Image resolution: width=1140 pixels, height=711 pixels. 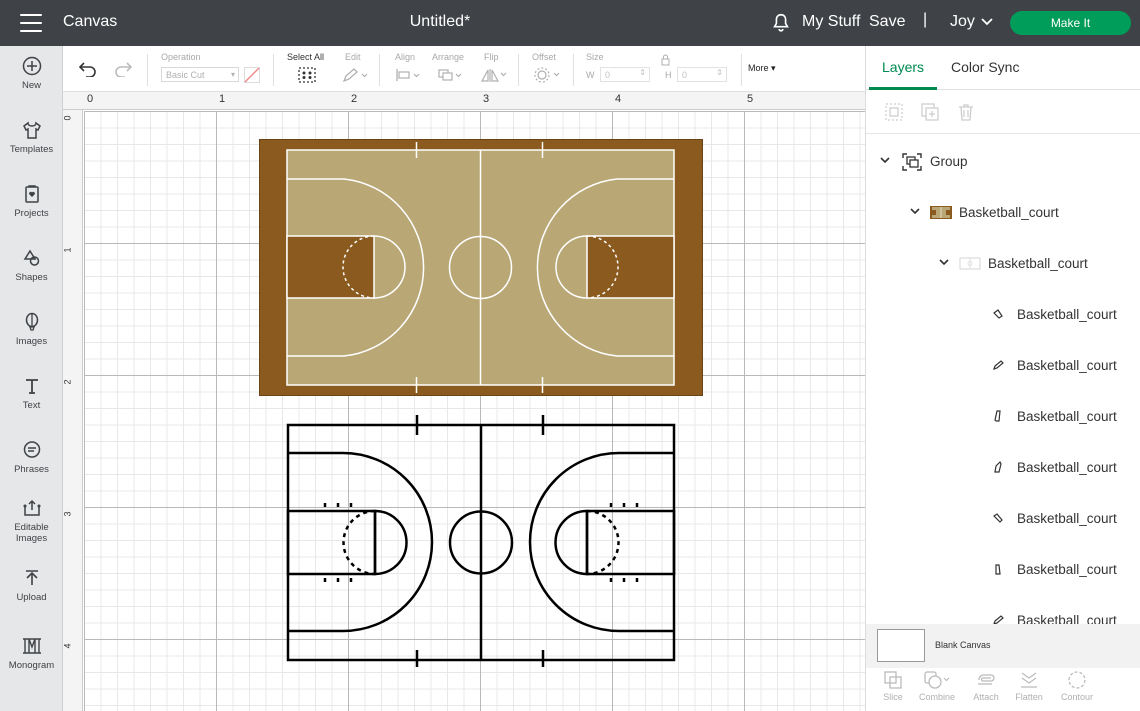 What do you see at coordinates (702, 74) in the screenshot?
I see `height-input: 0 ⇕` at bounding box center [702, 74].